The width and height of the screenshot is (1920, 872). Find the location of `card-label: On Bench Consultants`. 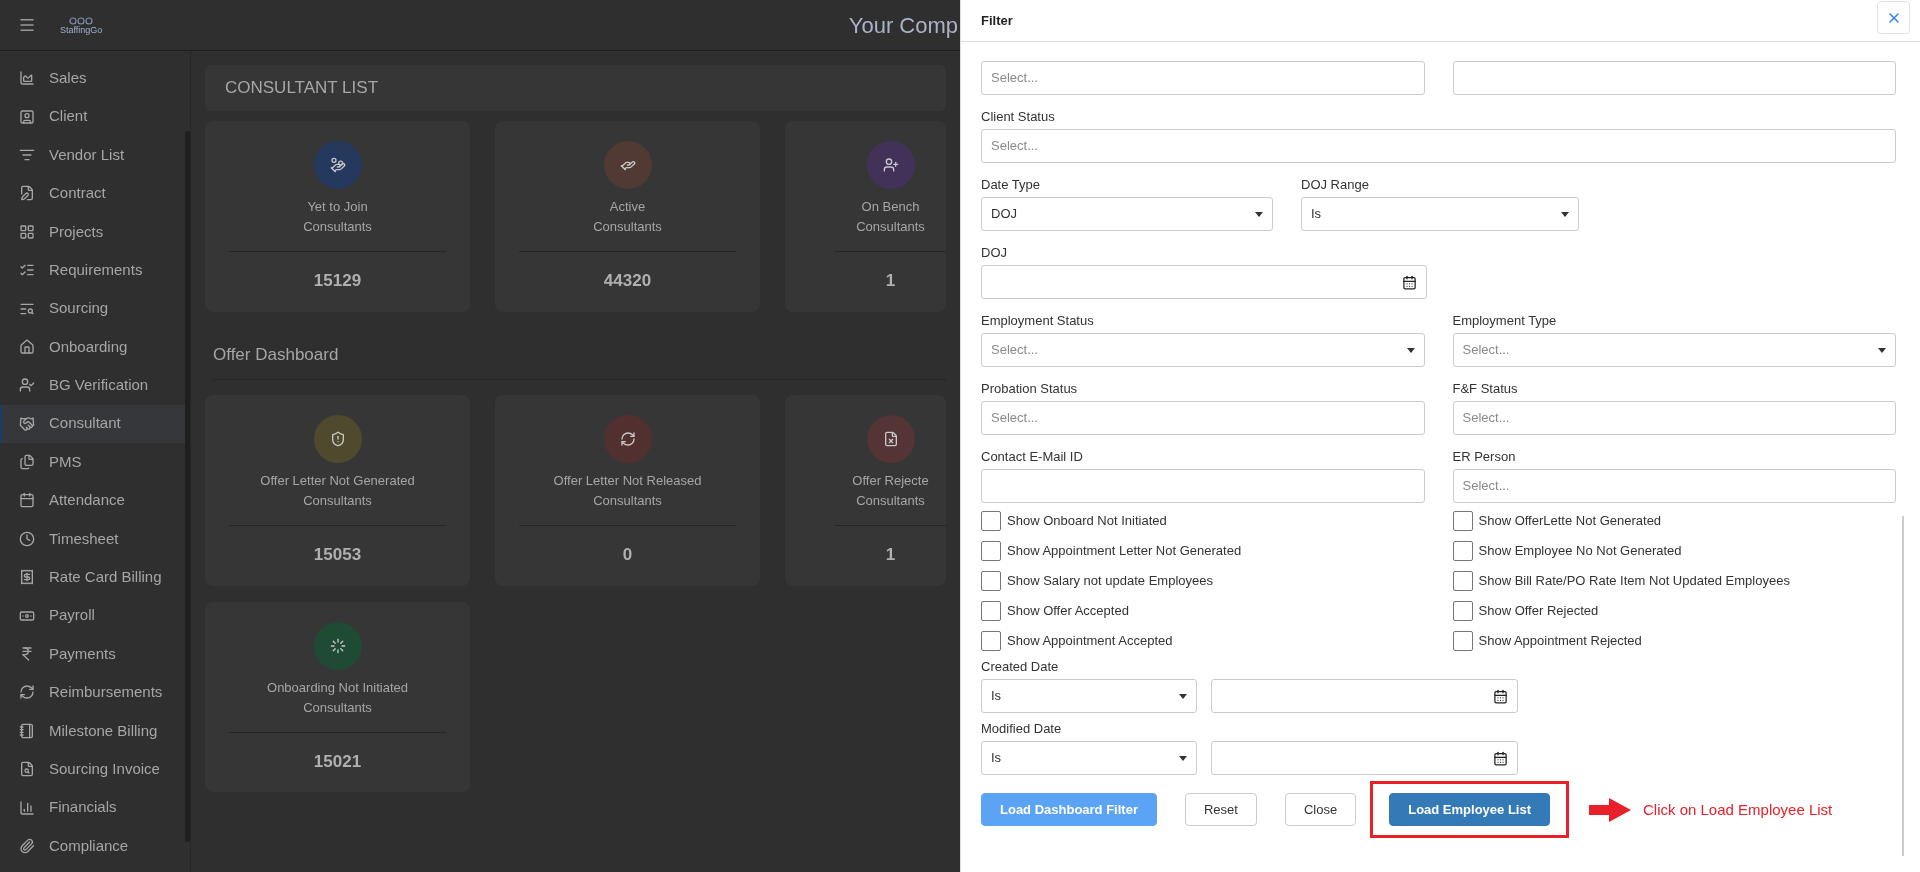

card-label: On Bench Consultants is located at coordinates (890, 217).